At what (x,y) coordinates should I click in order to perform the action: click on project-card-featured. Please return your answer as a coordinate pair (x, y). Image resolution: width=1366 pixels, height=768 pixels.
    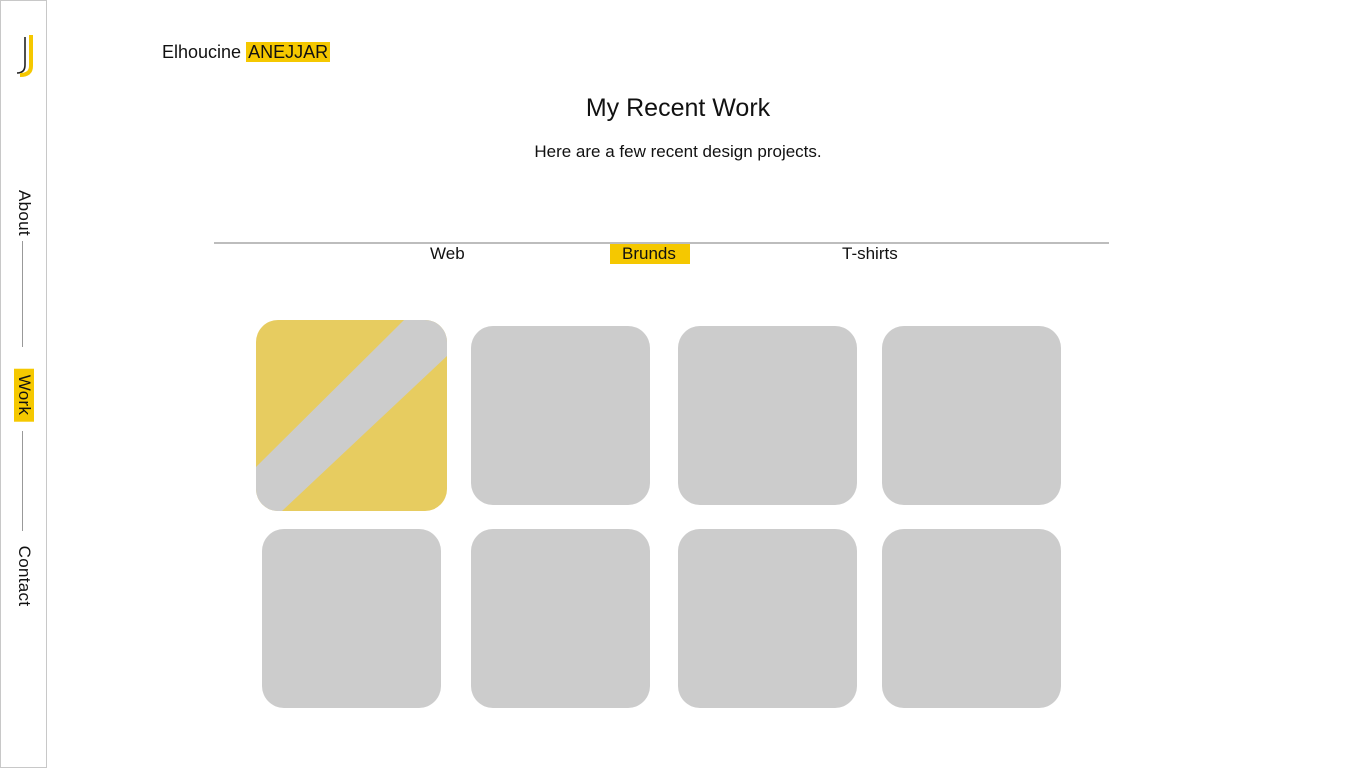
    Looking at the image, I should click on (351, 415).